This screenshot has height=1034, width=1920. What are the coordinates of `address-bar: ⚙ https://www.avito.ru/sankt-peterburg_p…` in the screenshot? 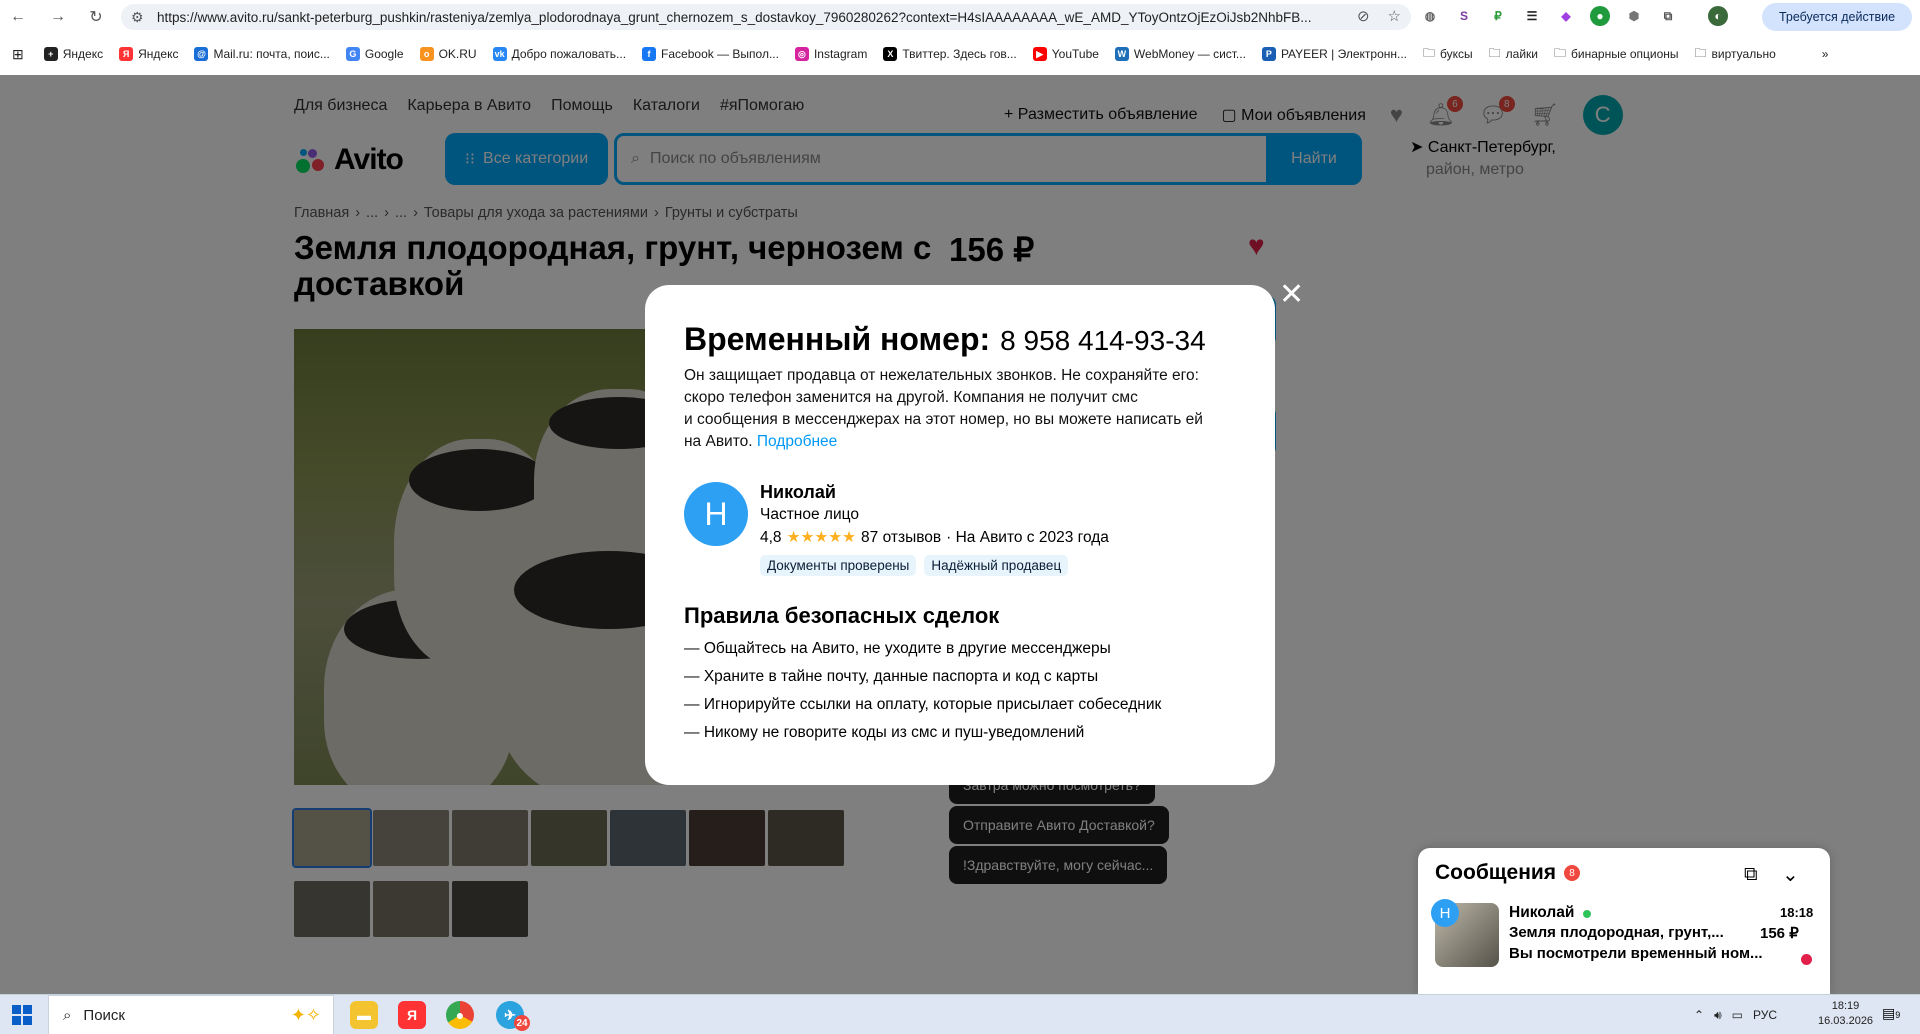 It's located at (766, 17).